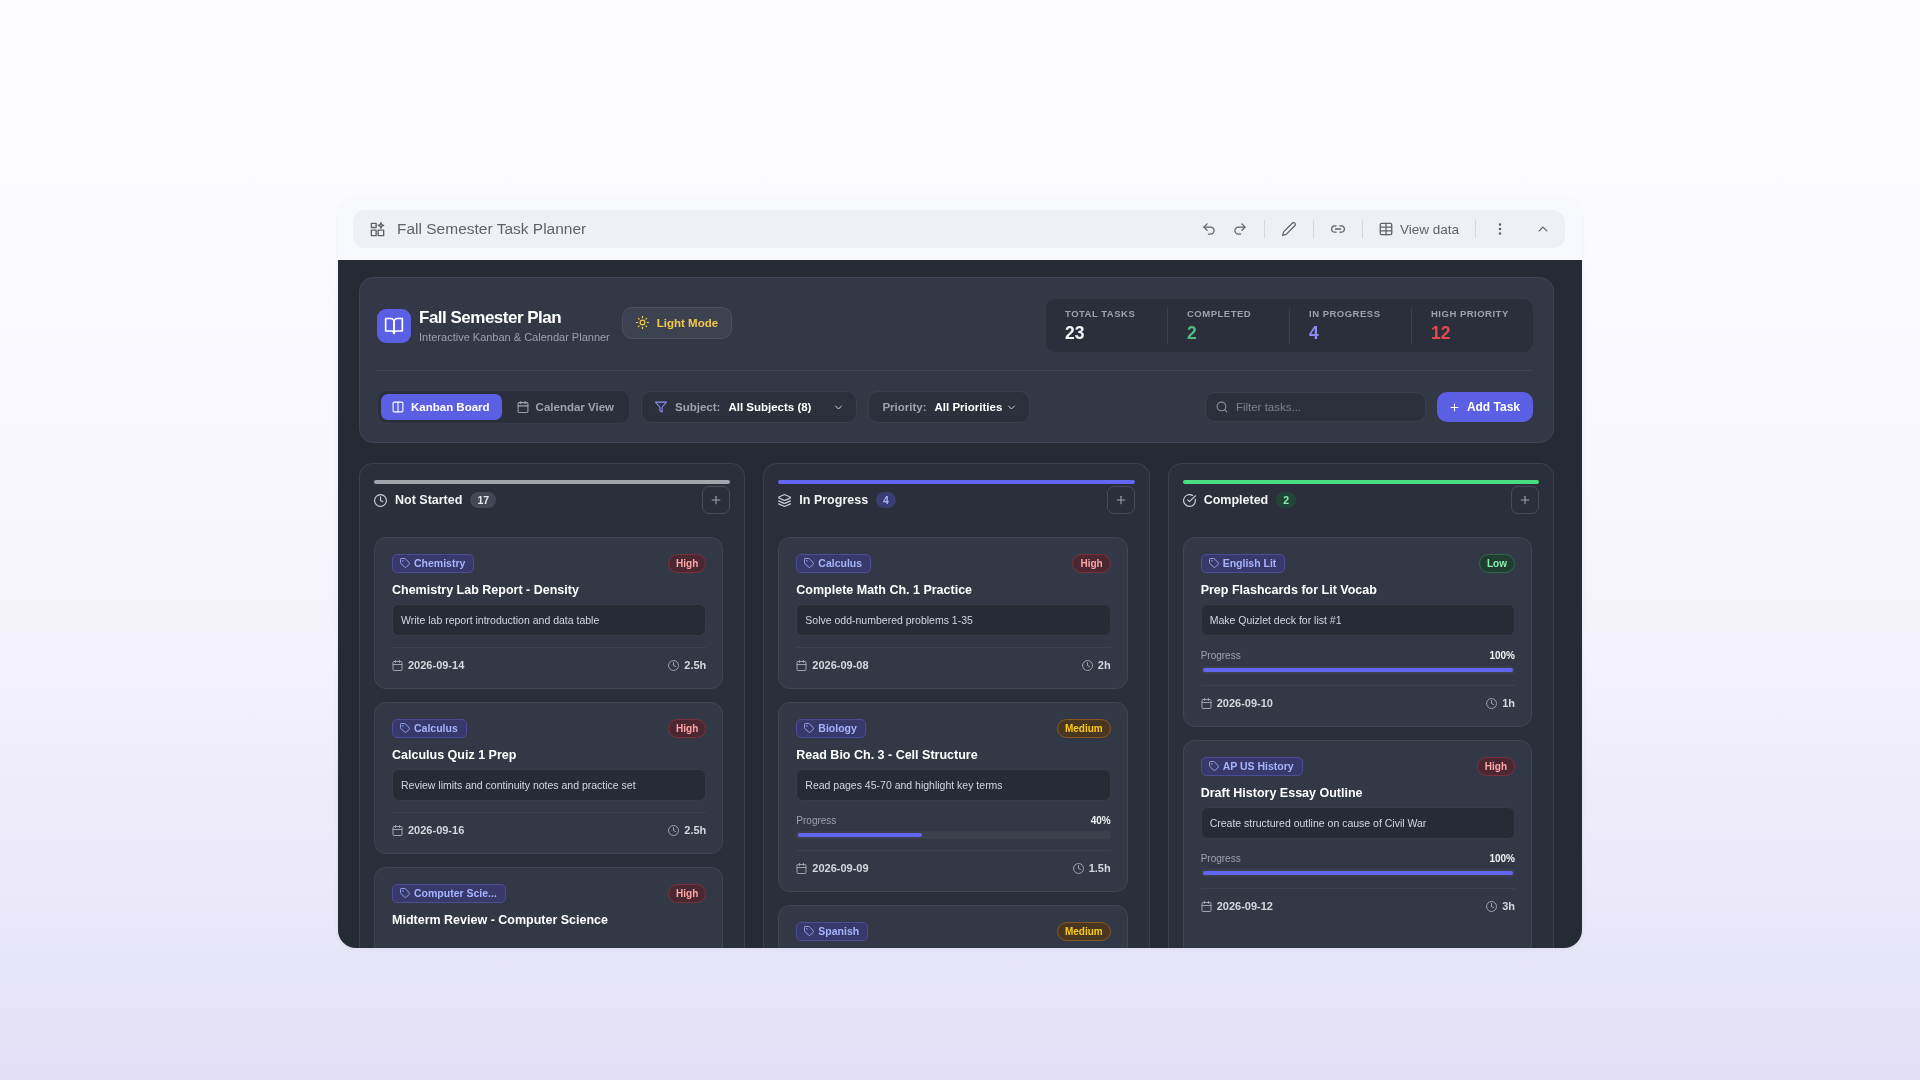 The width and height of the screenshot is (1920, 1080). I want to click on count-badge: 4, so click(886, 500).